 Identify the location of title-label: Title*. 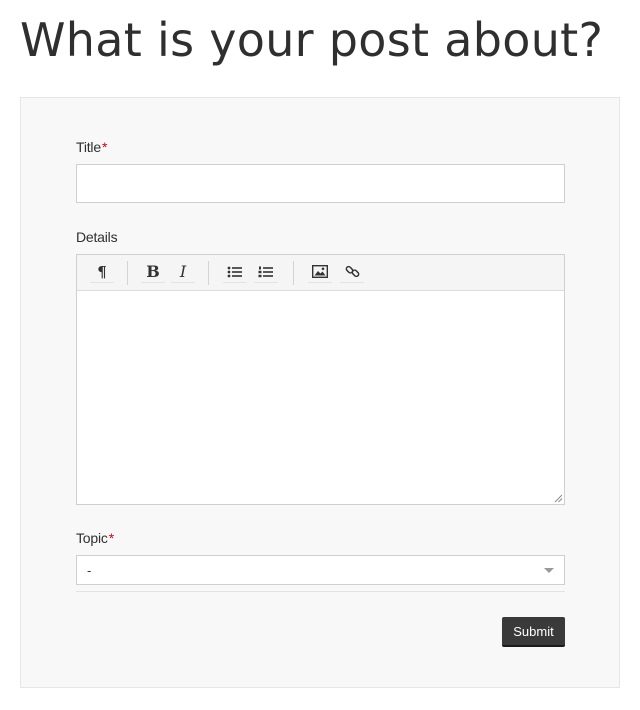
(91, 147).